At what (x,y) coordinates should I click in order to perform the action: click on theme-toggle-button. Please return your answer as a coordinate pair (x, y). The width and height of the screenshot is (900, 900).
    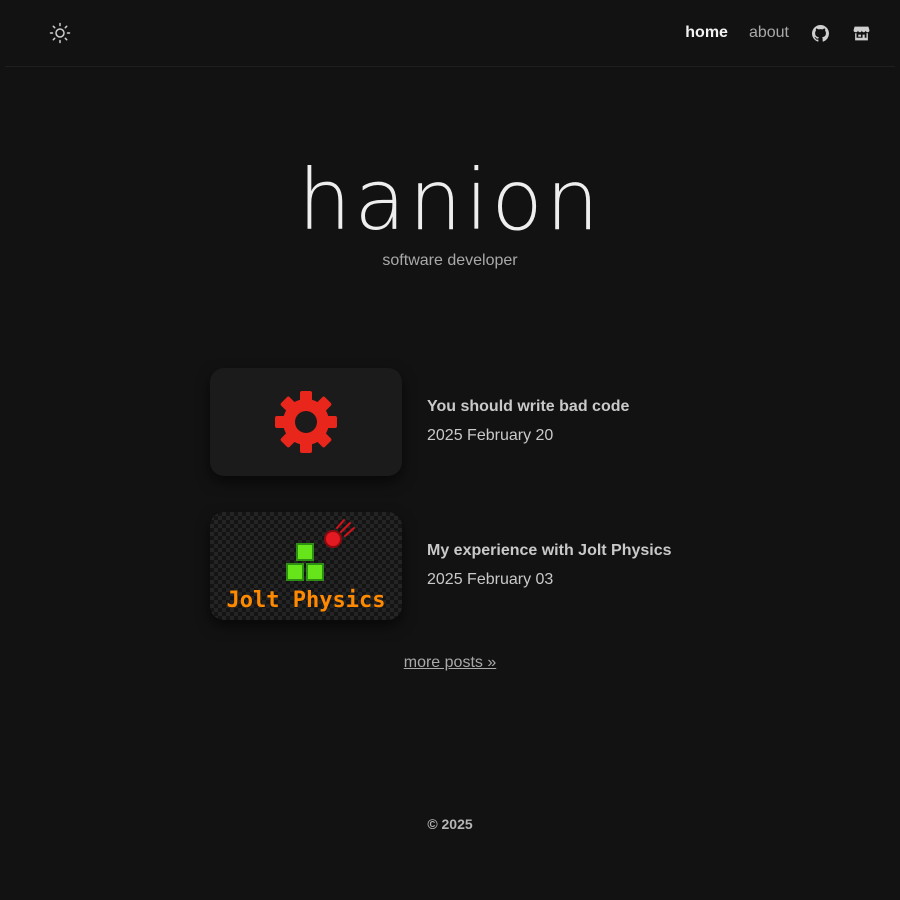
    Looking at the image, I should click on (60, 33).